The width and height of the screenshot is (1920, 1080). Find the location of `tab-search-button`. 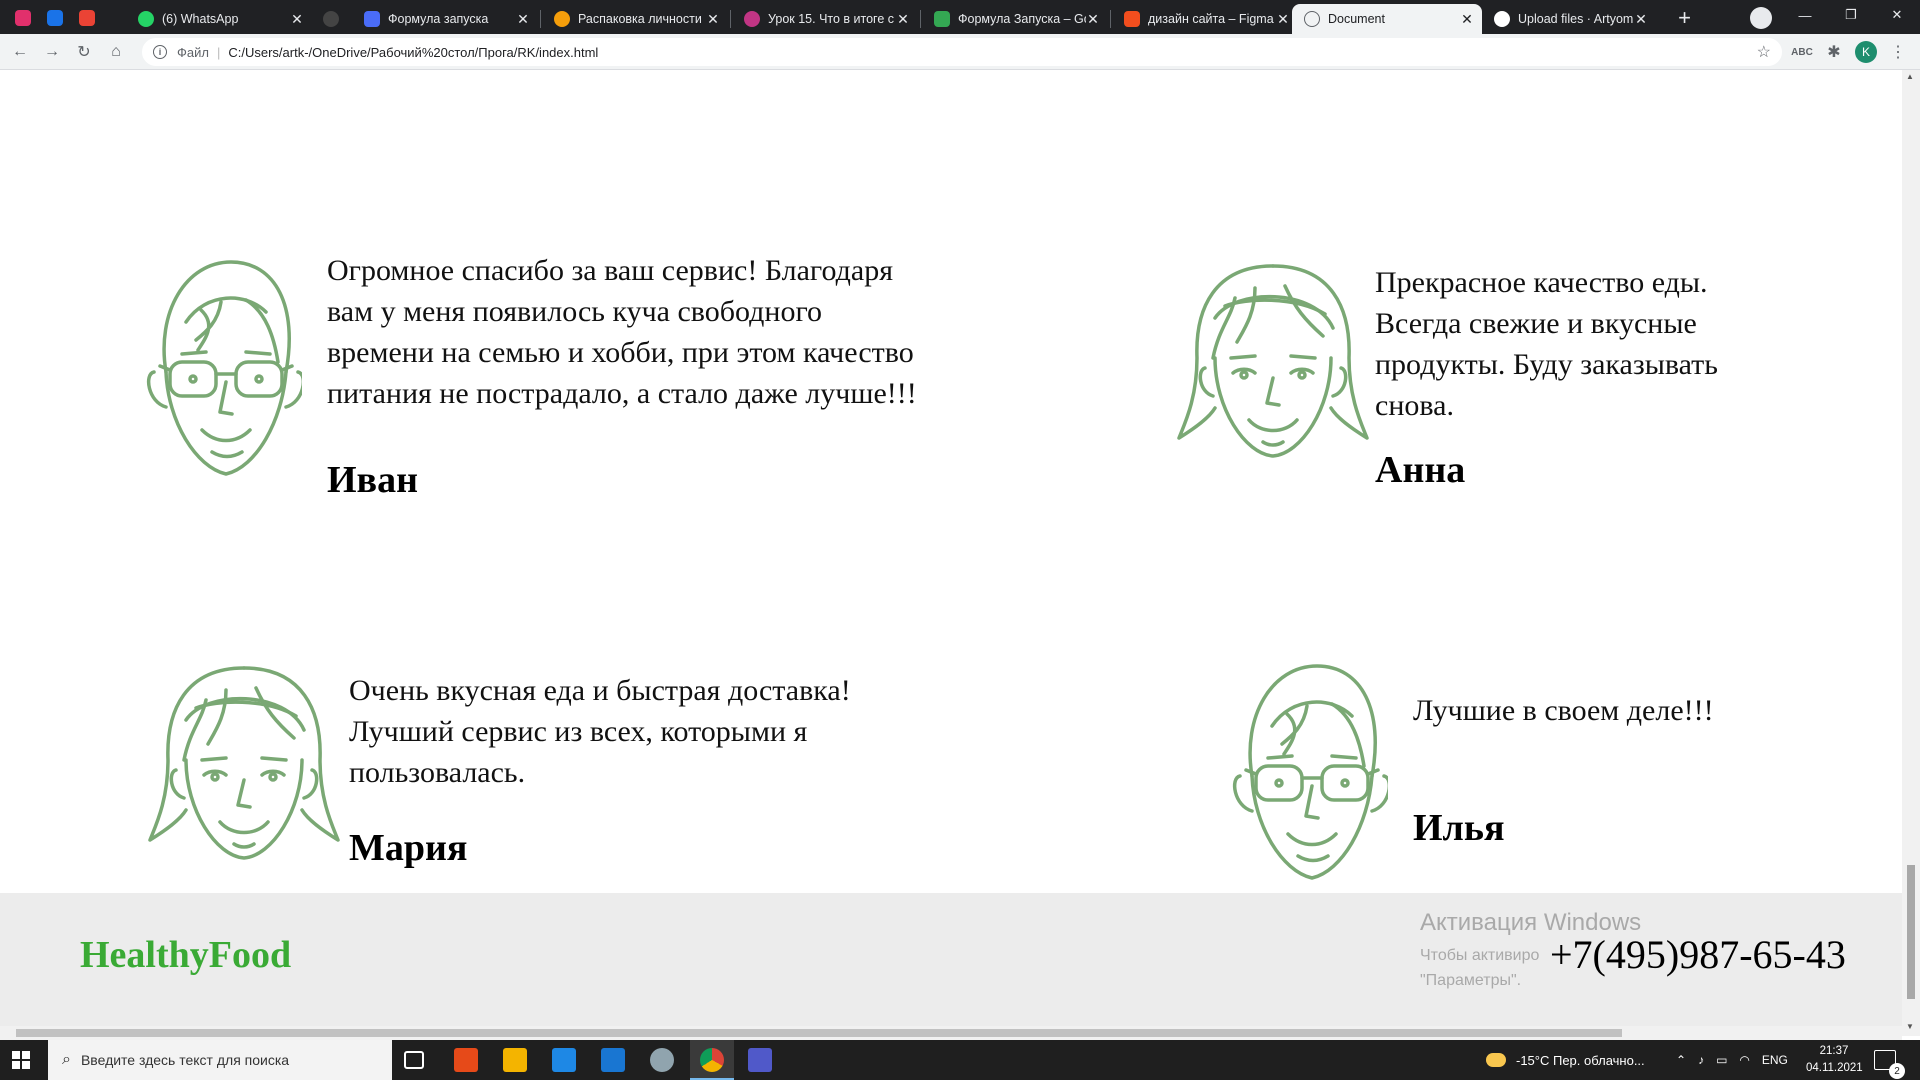

tab-search-button is located at coordinates (1760, 18).